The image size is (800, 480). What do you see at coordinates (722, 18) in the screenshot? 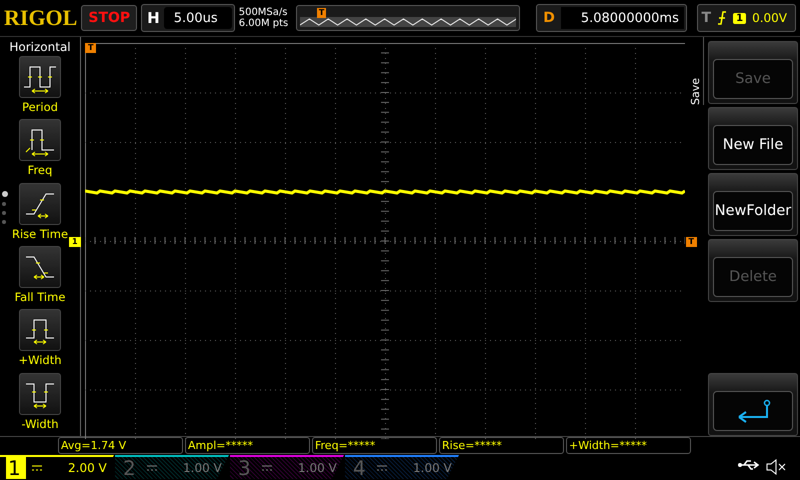
I see `rising-edge-icon` at bounding box center [722, 18].